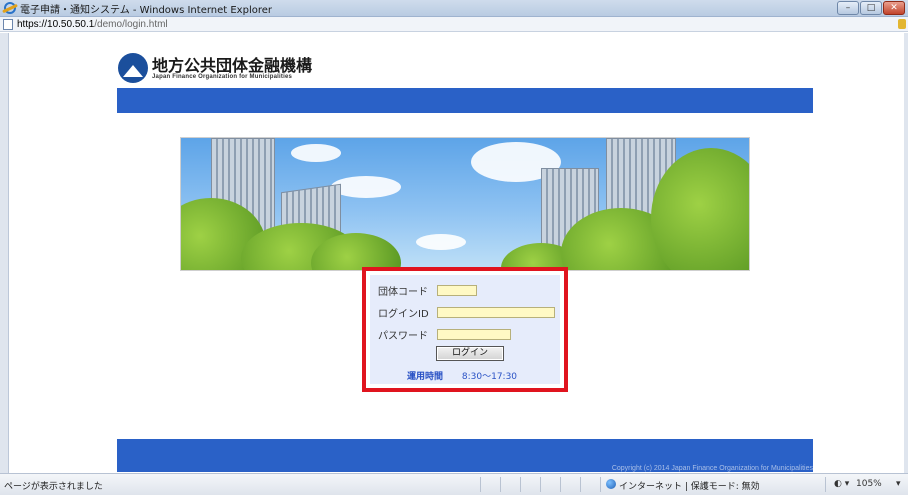  Describe the element at coordinates (232, 65) in the screenshot. I see `logo-name-jp: 地方公共団体金融機構` at that location.